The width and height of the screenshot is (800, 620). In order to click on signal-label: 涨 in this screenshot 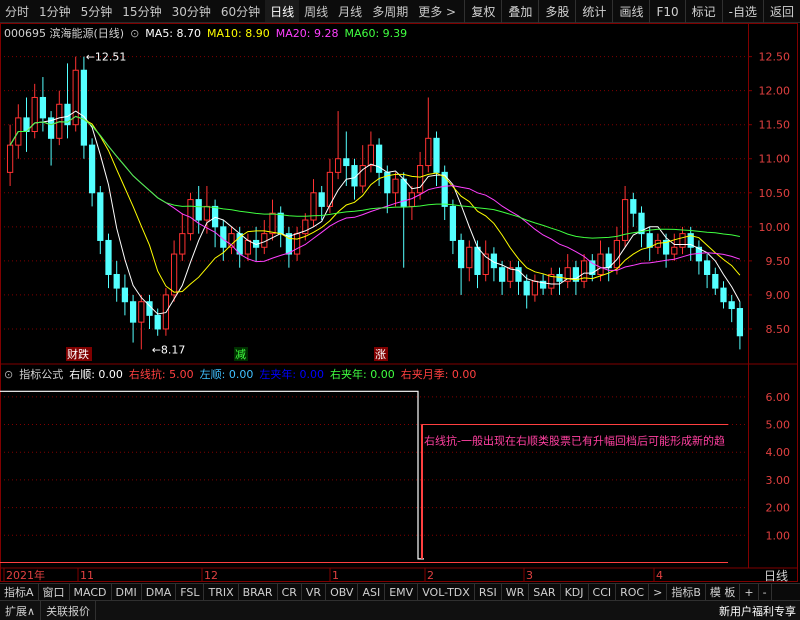, I will do `click(380, 354)`.